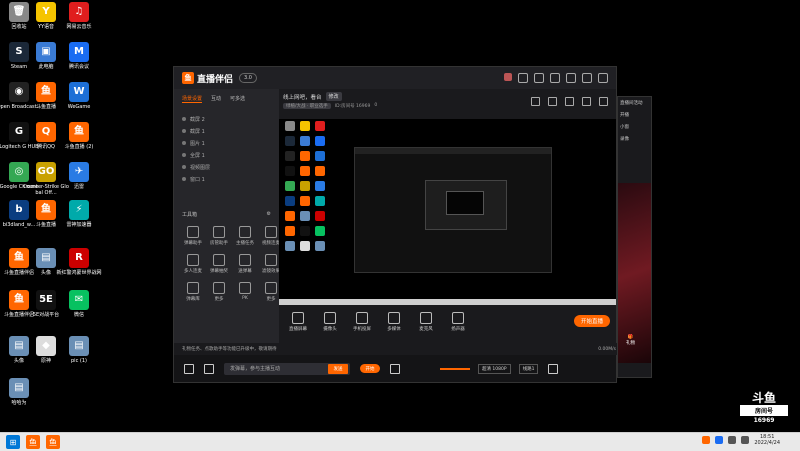 Image resolution: width=800 pixels, height=451 pixels. I want to click on danmu-input: 发弹幕，参与主播互动 发送, so click(287, 368).